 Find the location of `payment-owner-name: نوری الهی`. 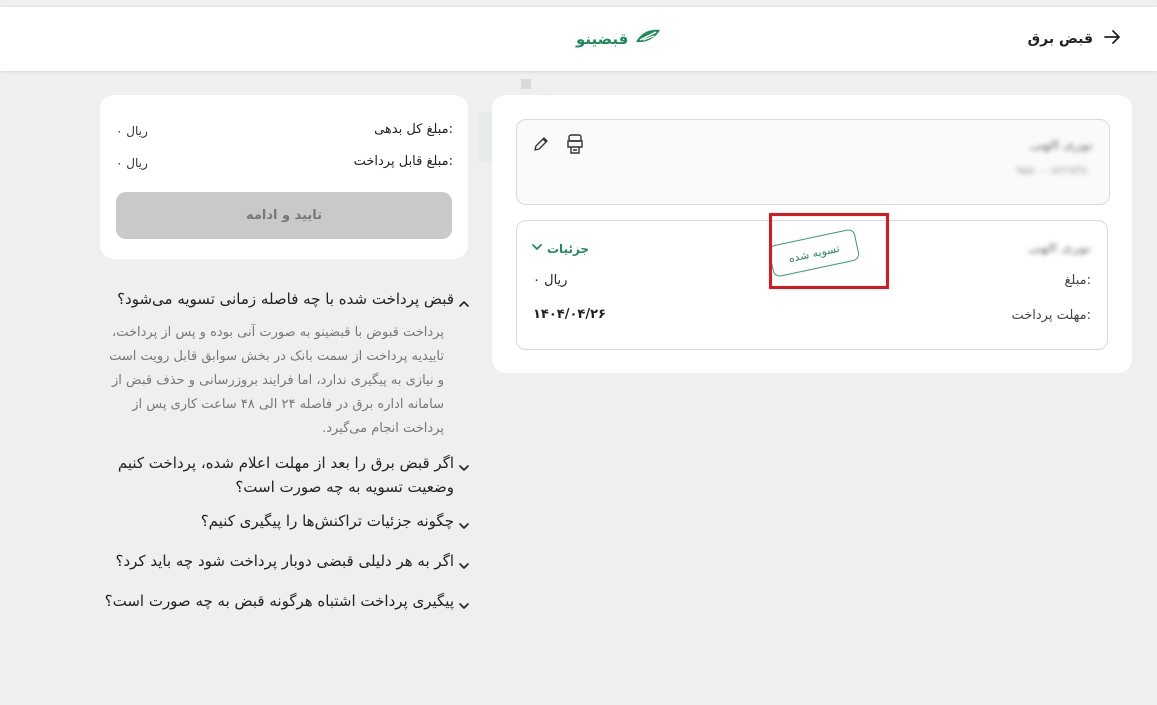

payment-owner-name: نوری الهی is located at coordinates (1059, 248).